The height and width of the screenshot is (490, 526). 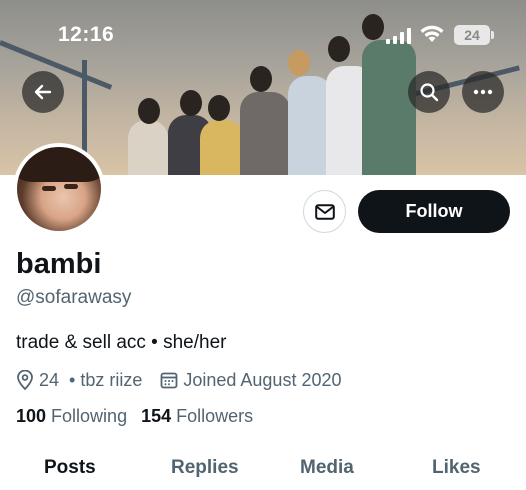 What do you see at coordinates (106, 379) in the screenshot?
I see `location-extra-text: • tbz riize` at bounding box center [106, 379].